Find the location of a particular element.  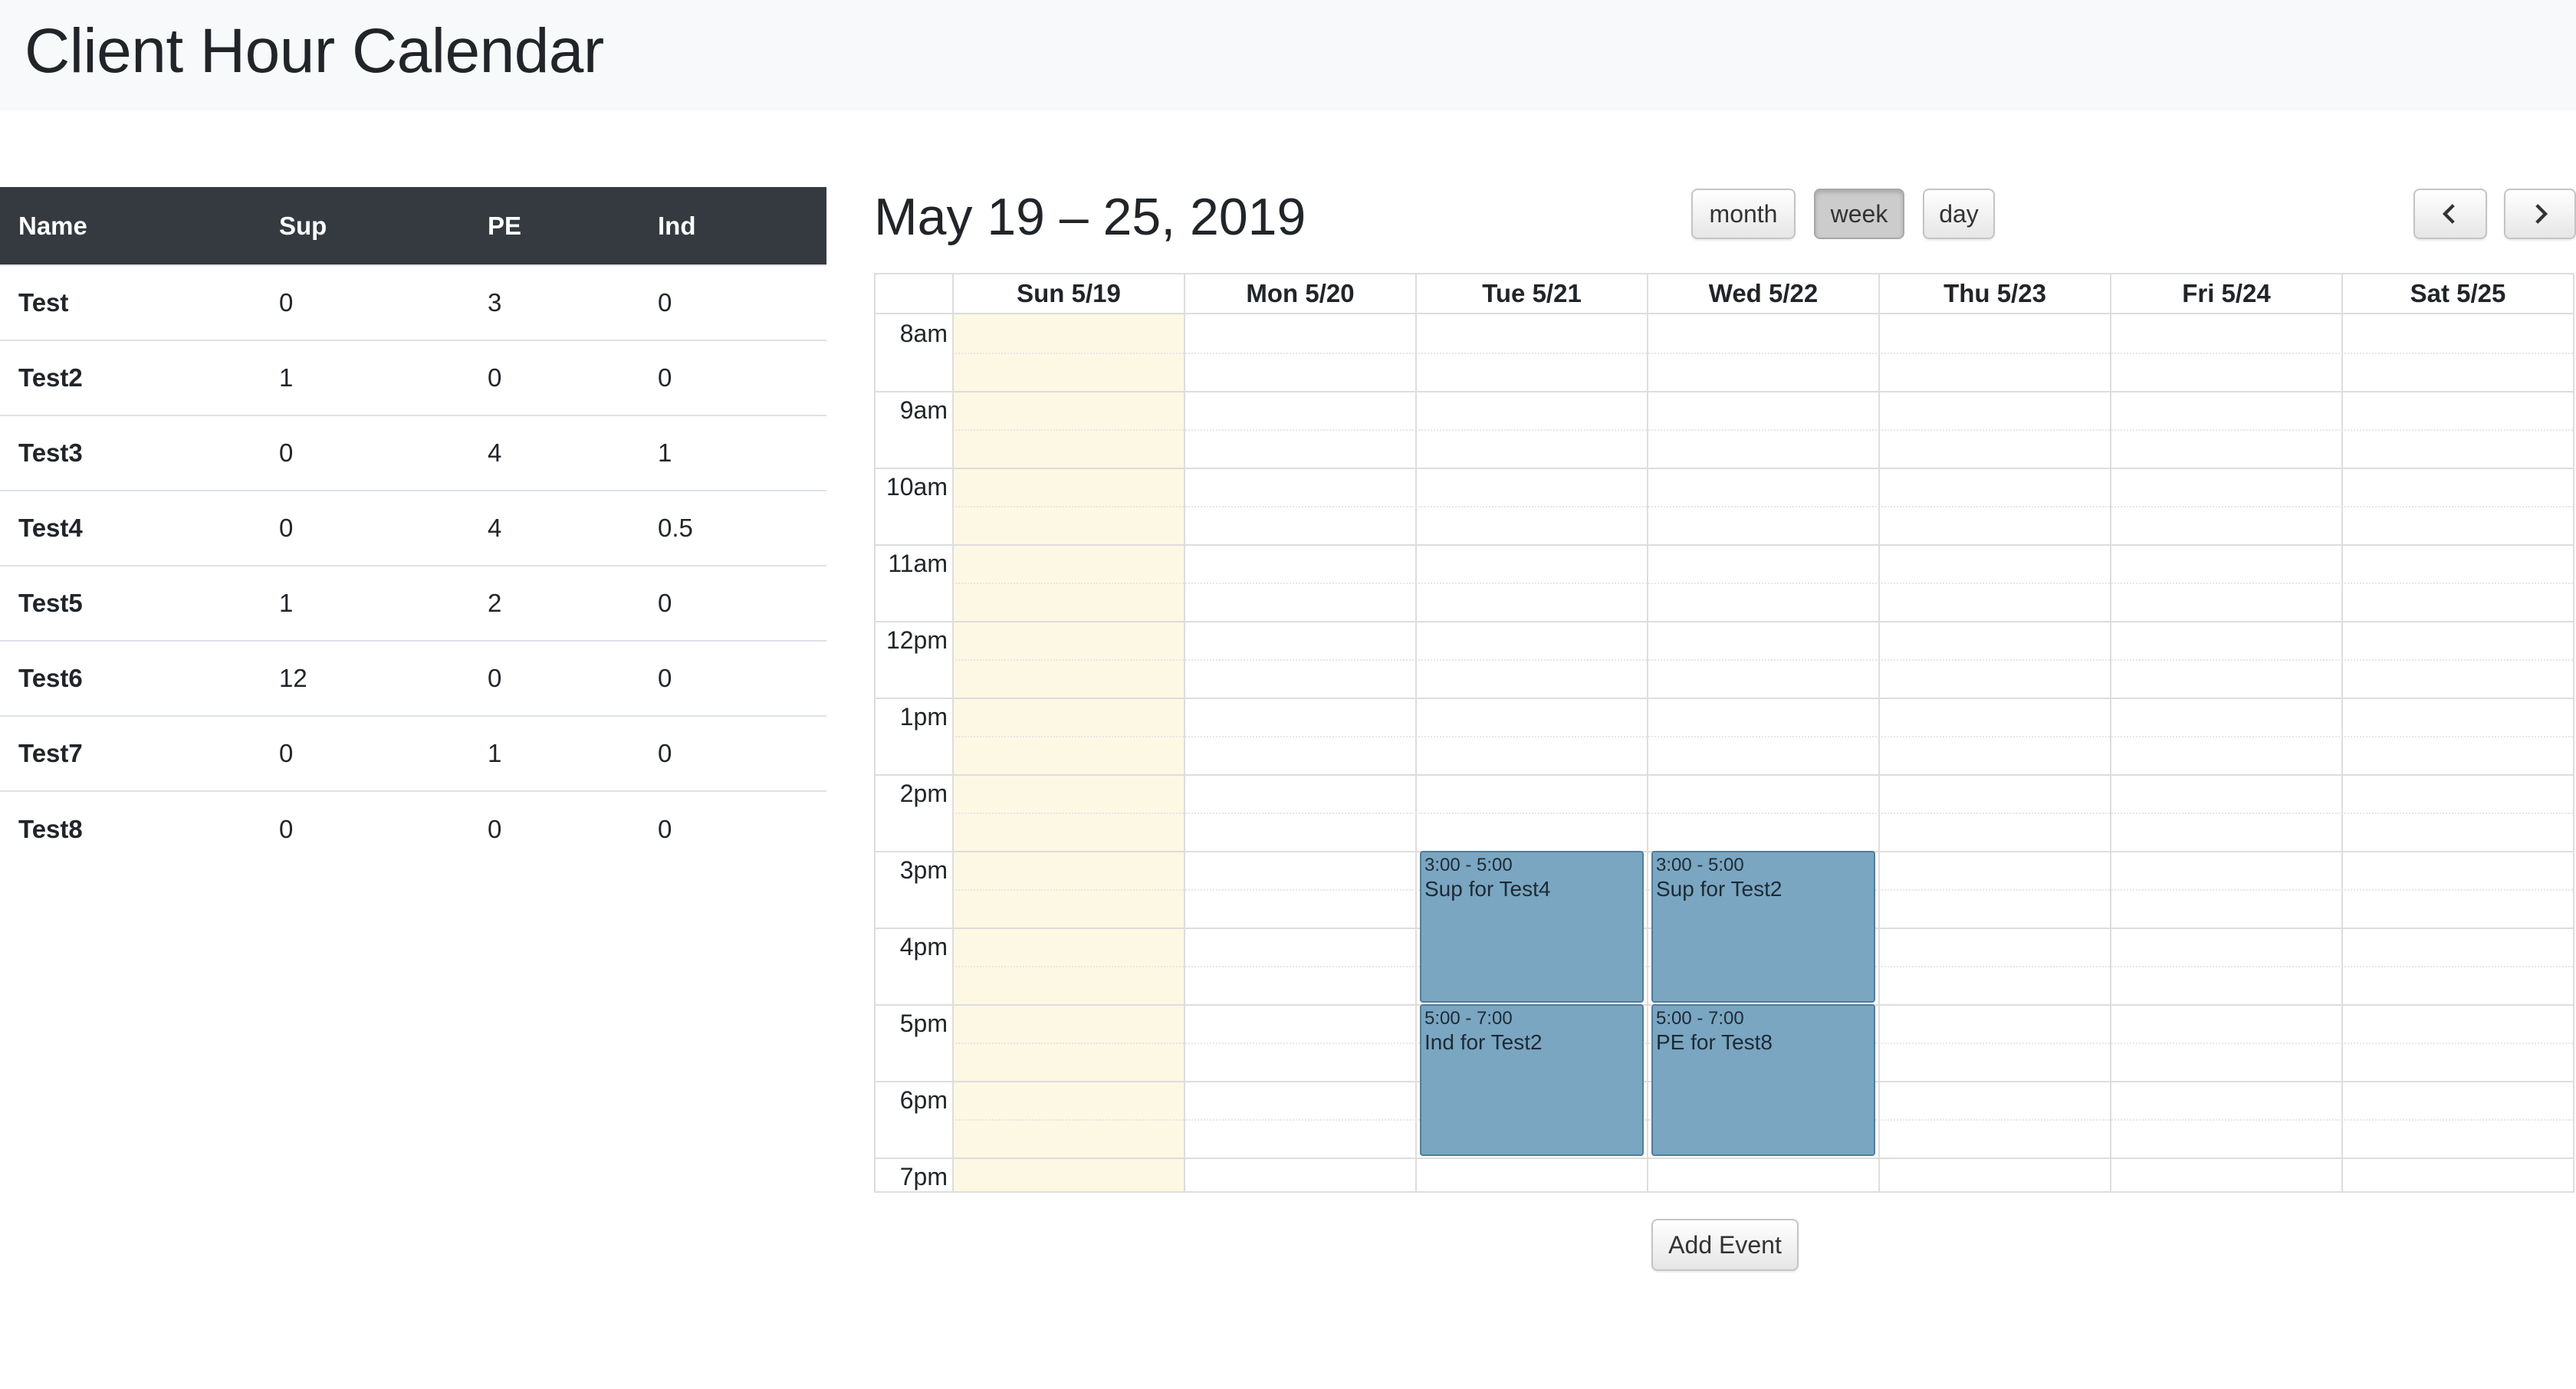

table-row: Test3 0 4 1 is located at coordinates (413, 453).